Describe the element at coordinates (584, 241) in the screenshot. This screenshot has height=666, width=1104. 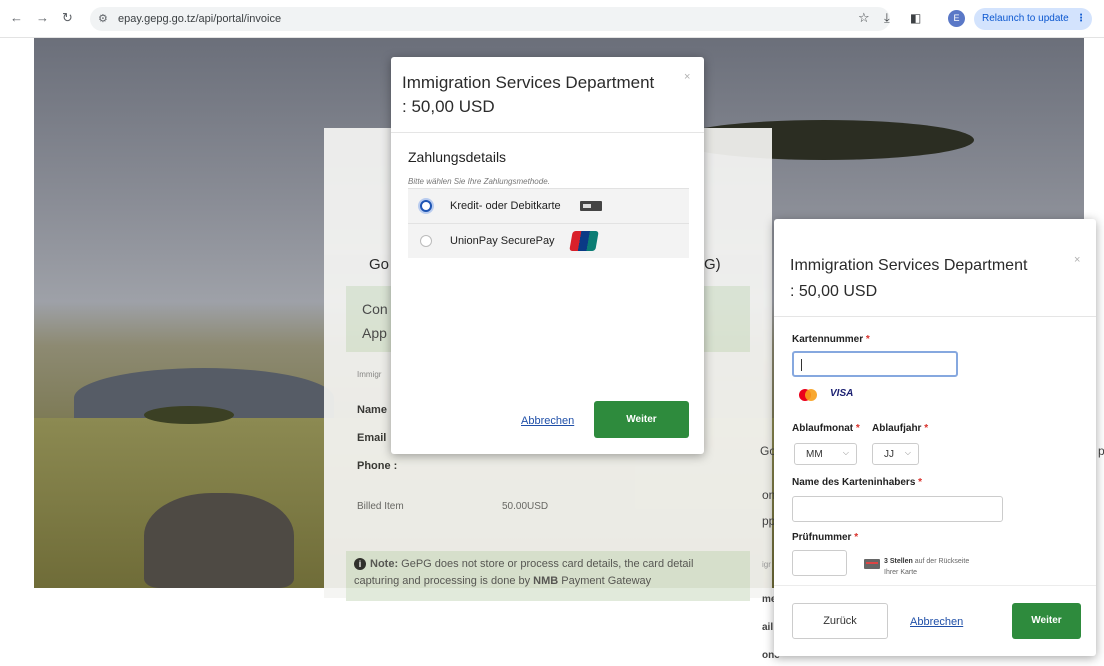
I see `unionpay-logo-icon` at that location.